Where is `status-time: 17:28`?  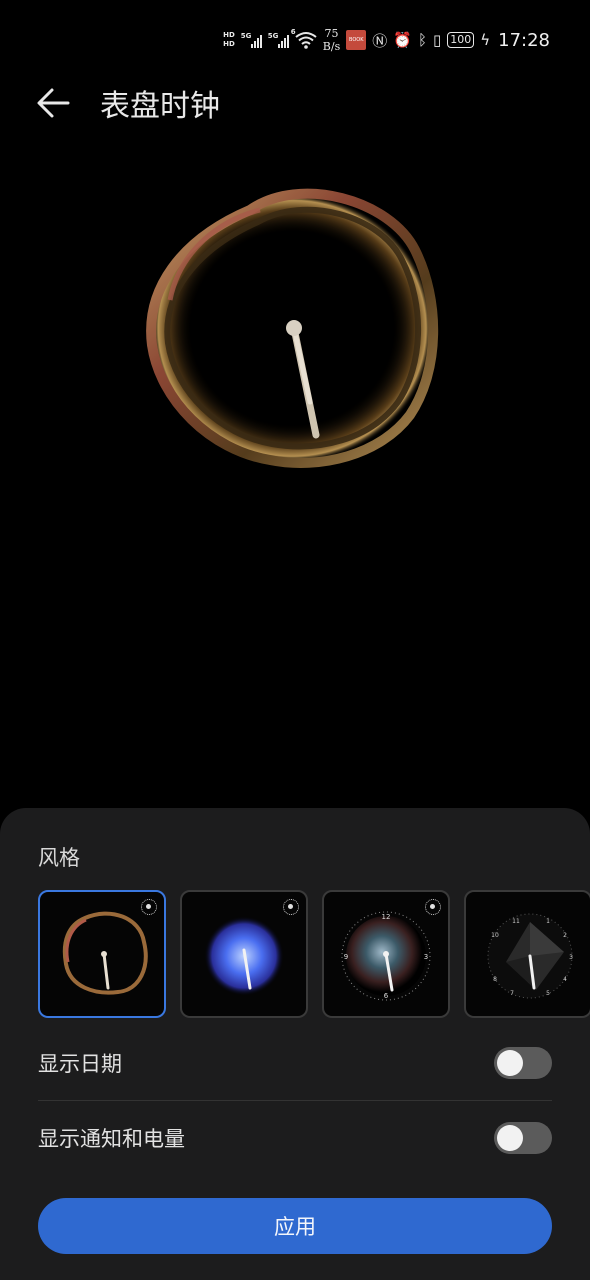
status-time: 17:28 is located at coordinates (524, 40).